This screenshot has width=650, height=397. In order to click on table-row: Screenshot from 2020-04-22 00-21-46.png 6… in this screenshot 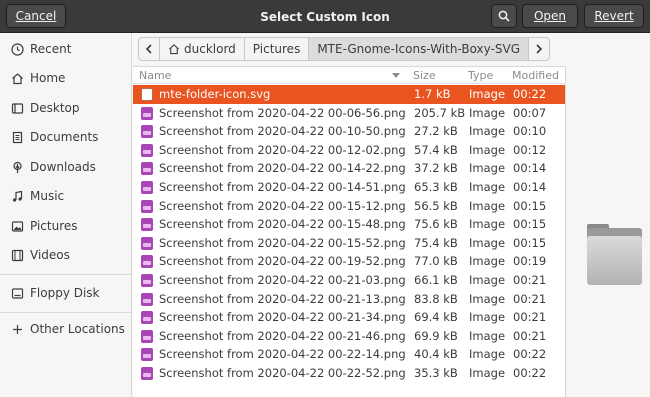, I will do `click(349, 336)`.